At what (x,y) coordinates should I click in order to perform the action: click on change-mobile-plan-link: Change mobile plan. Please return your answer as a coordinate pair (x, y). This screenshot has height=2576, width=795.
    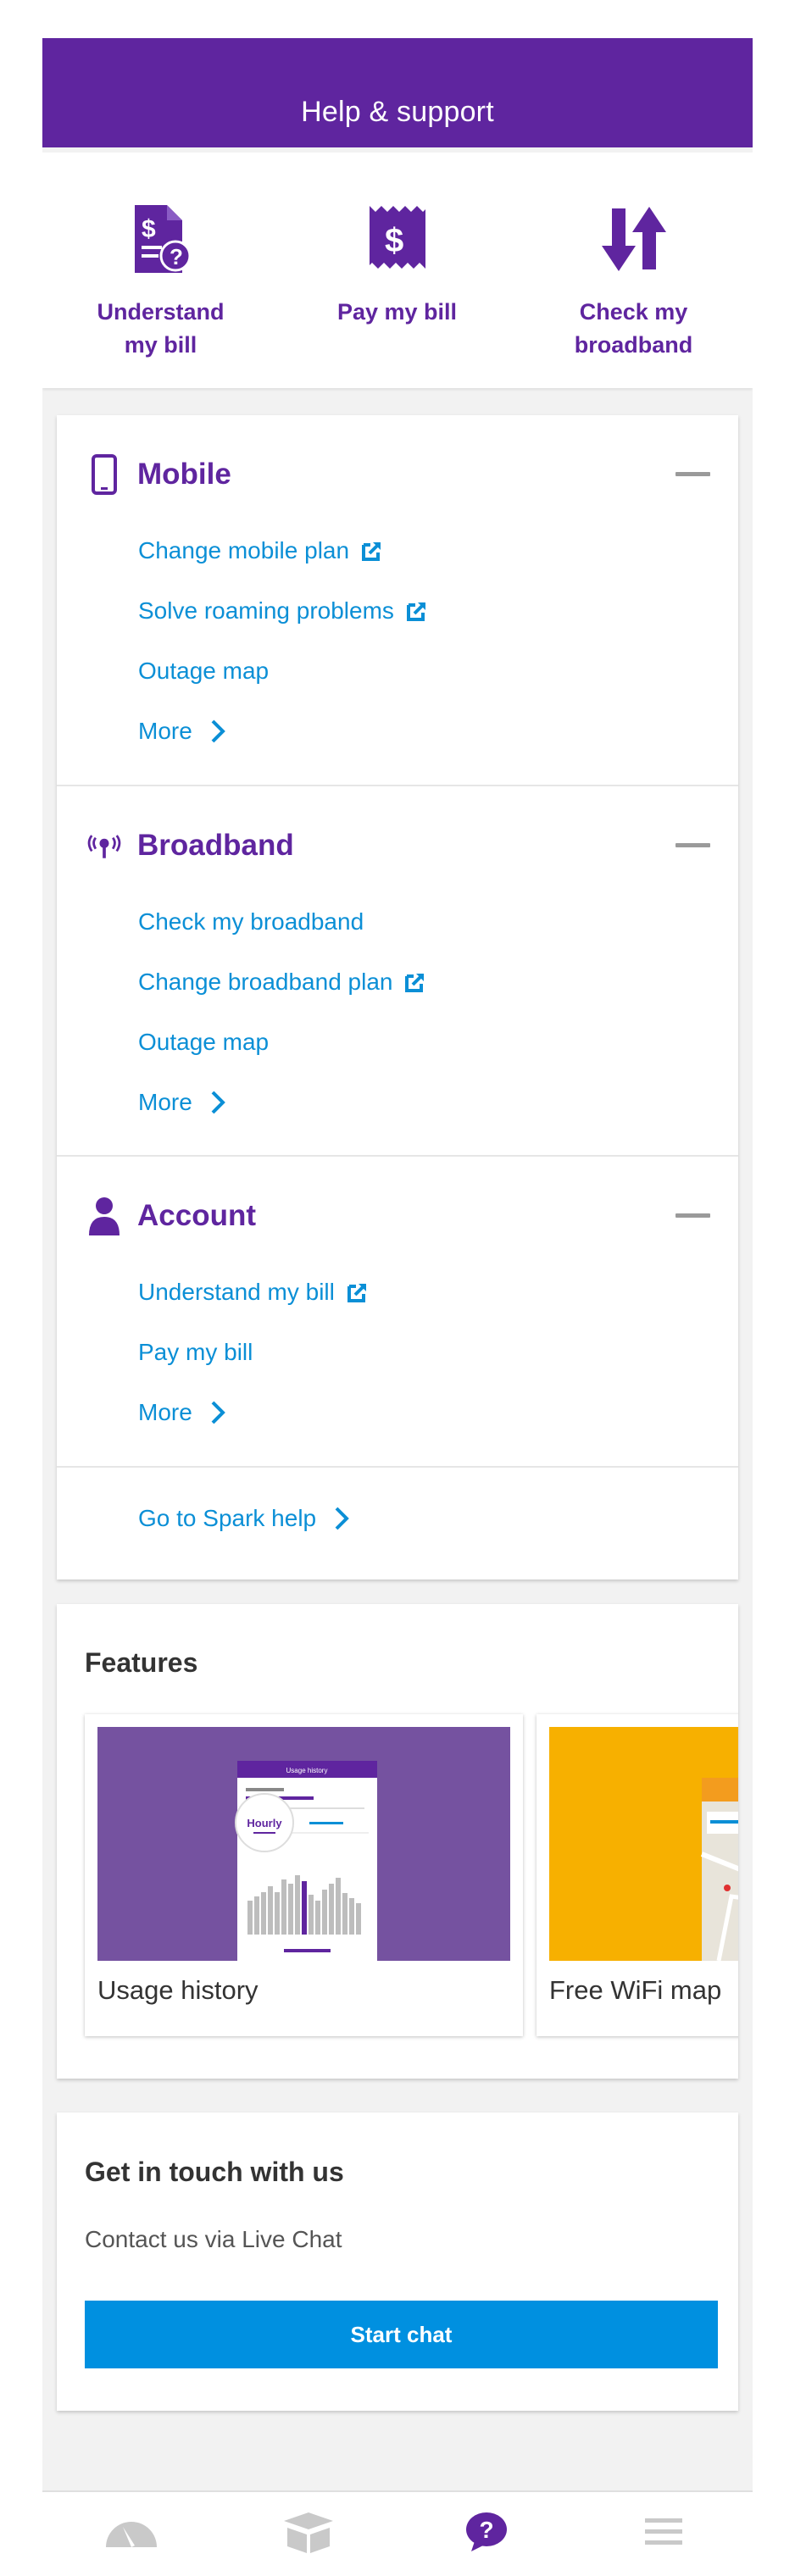
    Looking at the image, I should click on (283, 550).